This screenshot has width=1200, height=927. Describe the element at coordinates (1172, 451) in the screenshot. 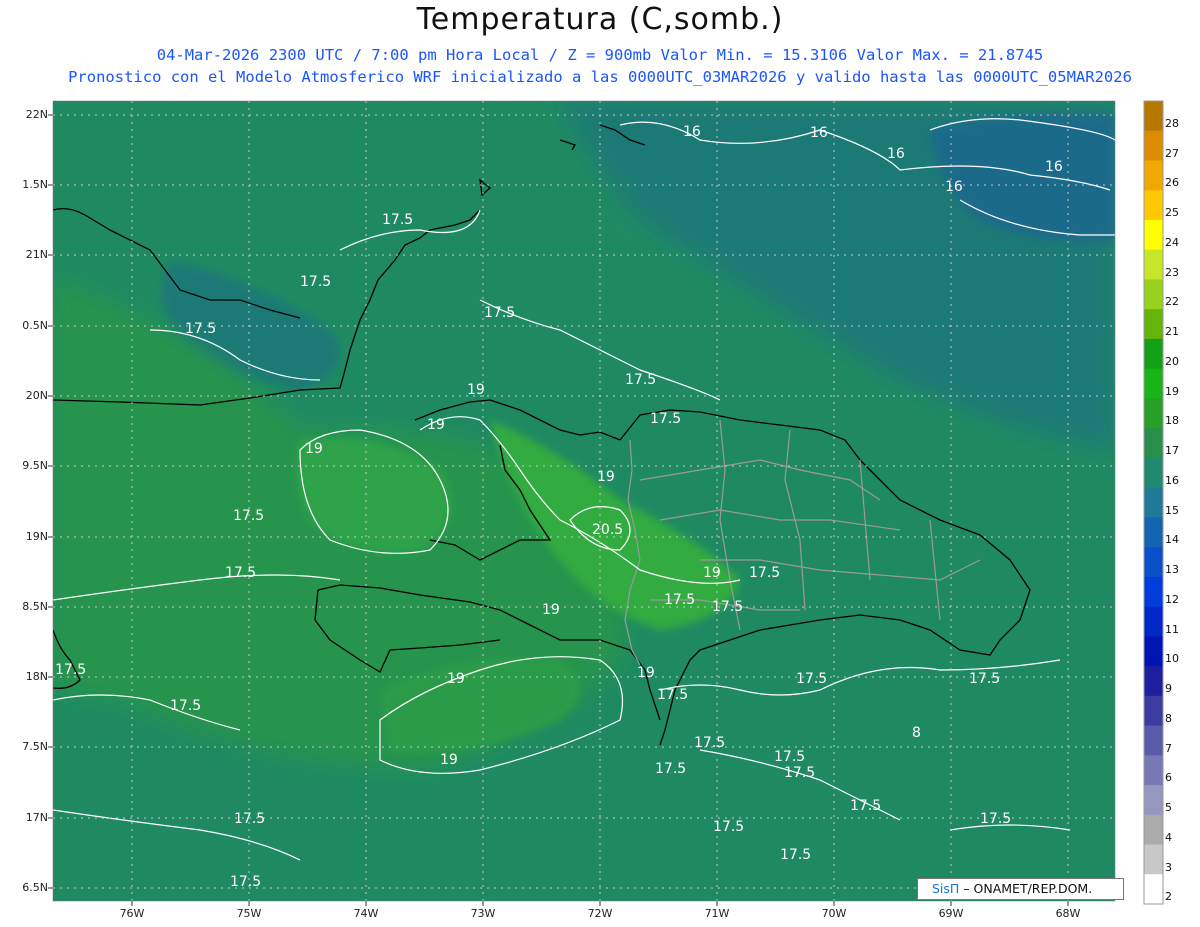

I see `colorbar-label: 17` at that location.